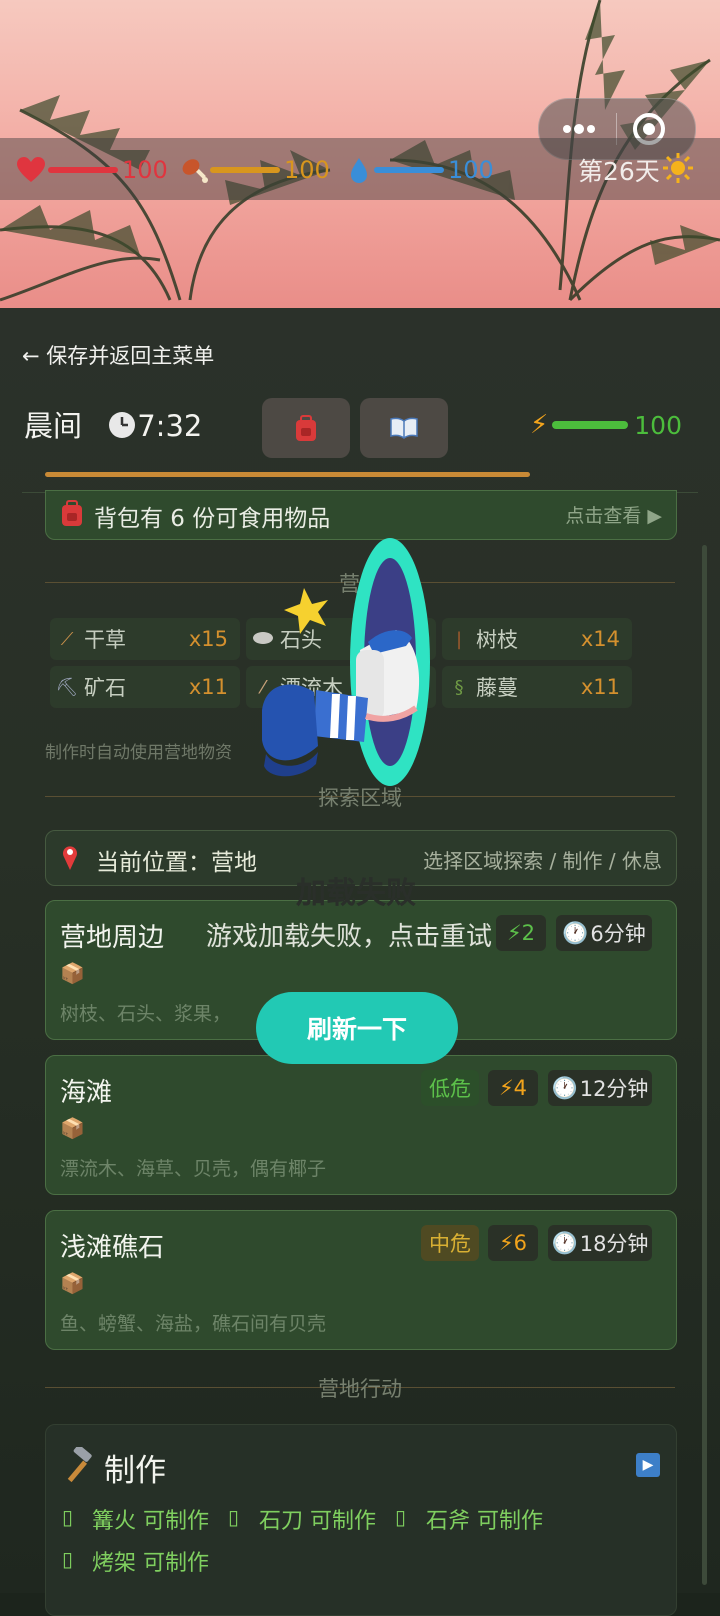 The image size is (720, 1616). Describe the element at coordinates (459, 639) in the screenshot. I see `branch-icon: |` at that location.